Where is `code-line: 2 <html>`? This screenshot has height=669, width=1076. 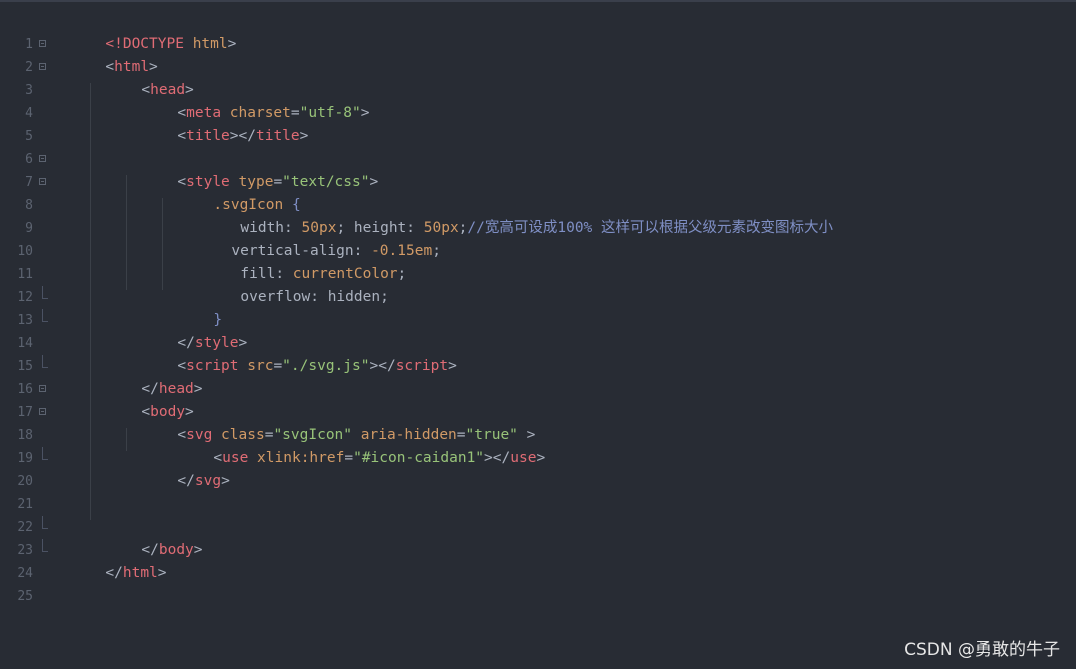 code-line: 2 <html> is located at coordinates (538, 54).